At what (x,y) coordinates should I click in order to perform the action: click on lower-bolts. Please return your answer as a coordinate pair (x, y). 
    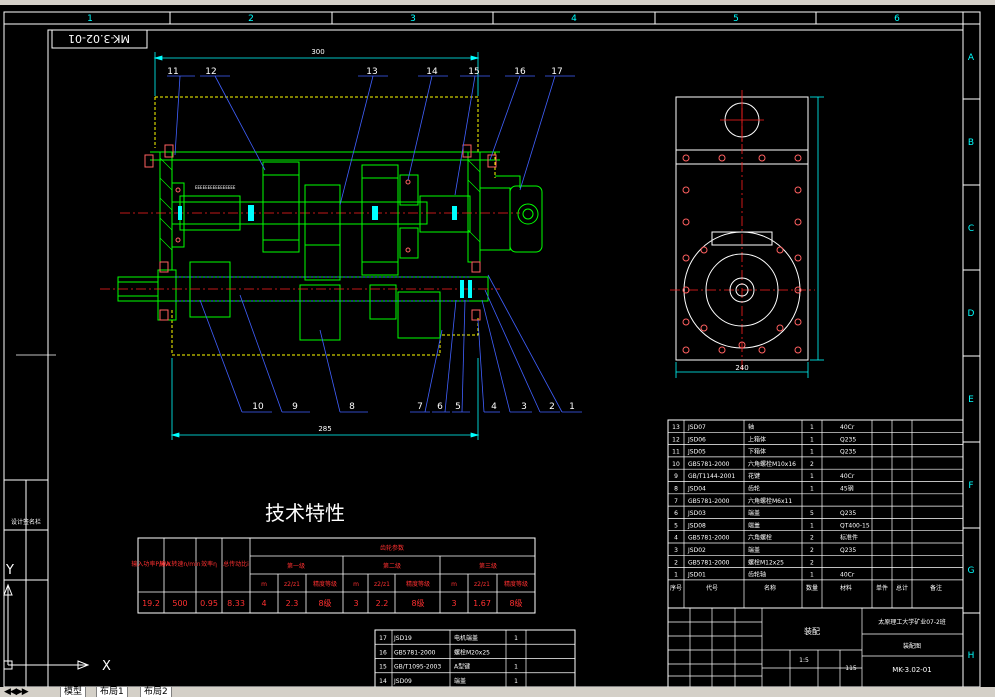
    Looking at the image, I should click on (320, 291).